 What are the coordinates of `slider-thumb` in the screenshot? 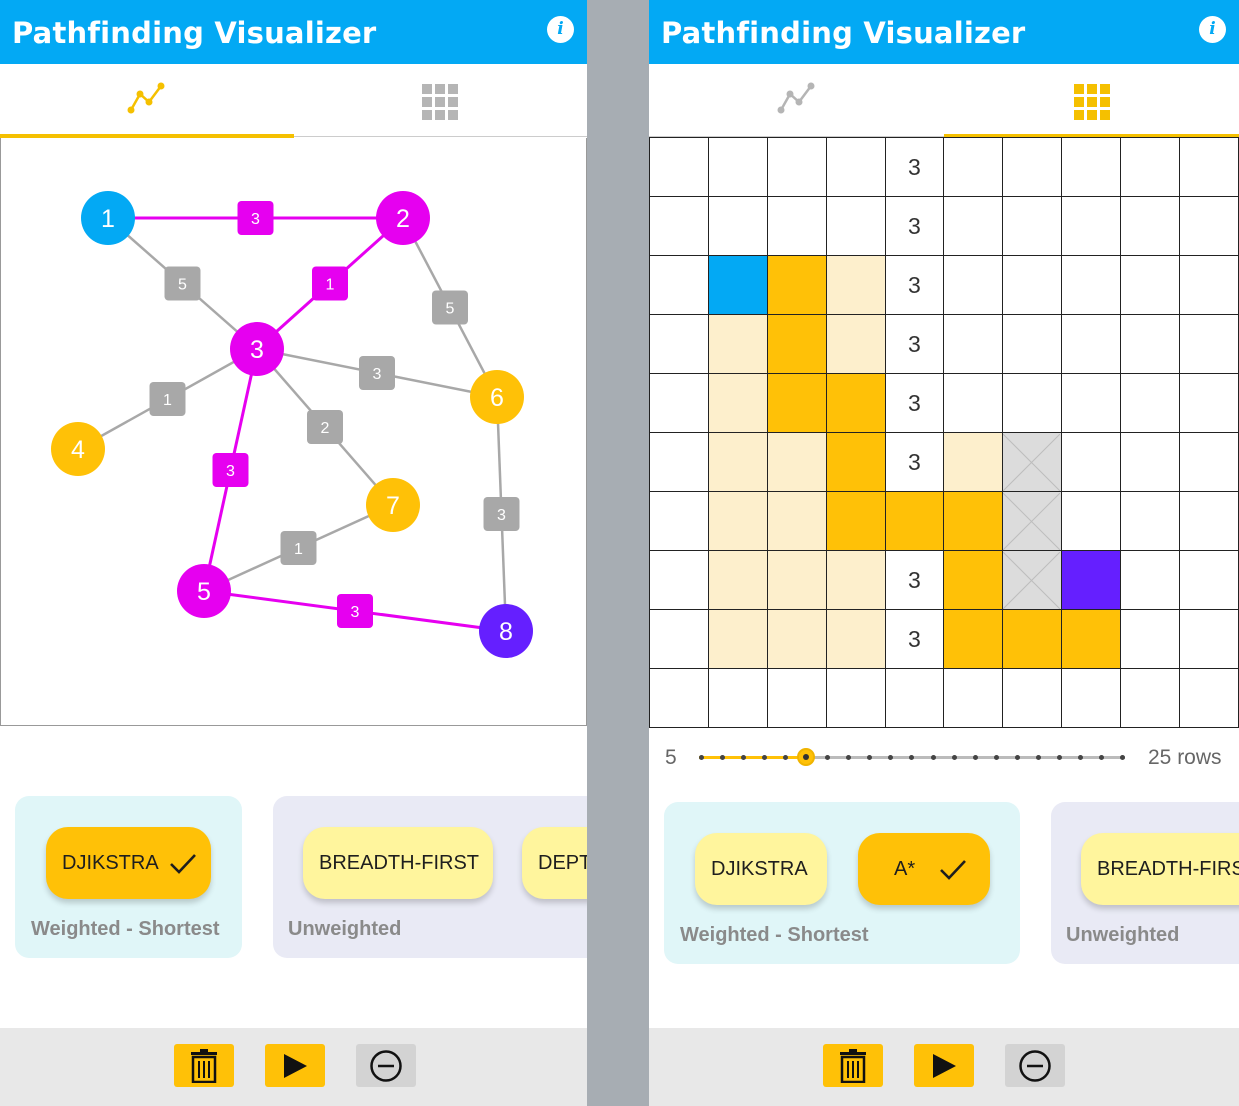 It's located at (805, 757).